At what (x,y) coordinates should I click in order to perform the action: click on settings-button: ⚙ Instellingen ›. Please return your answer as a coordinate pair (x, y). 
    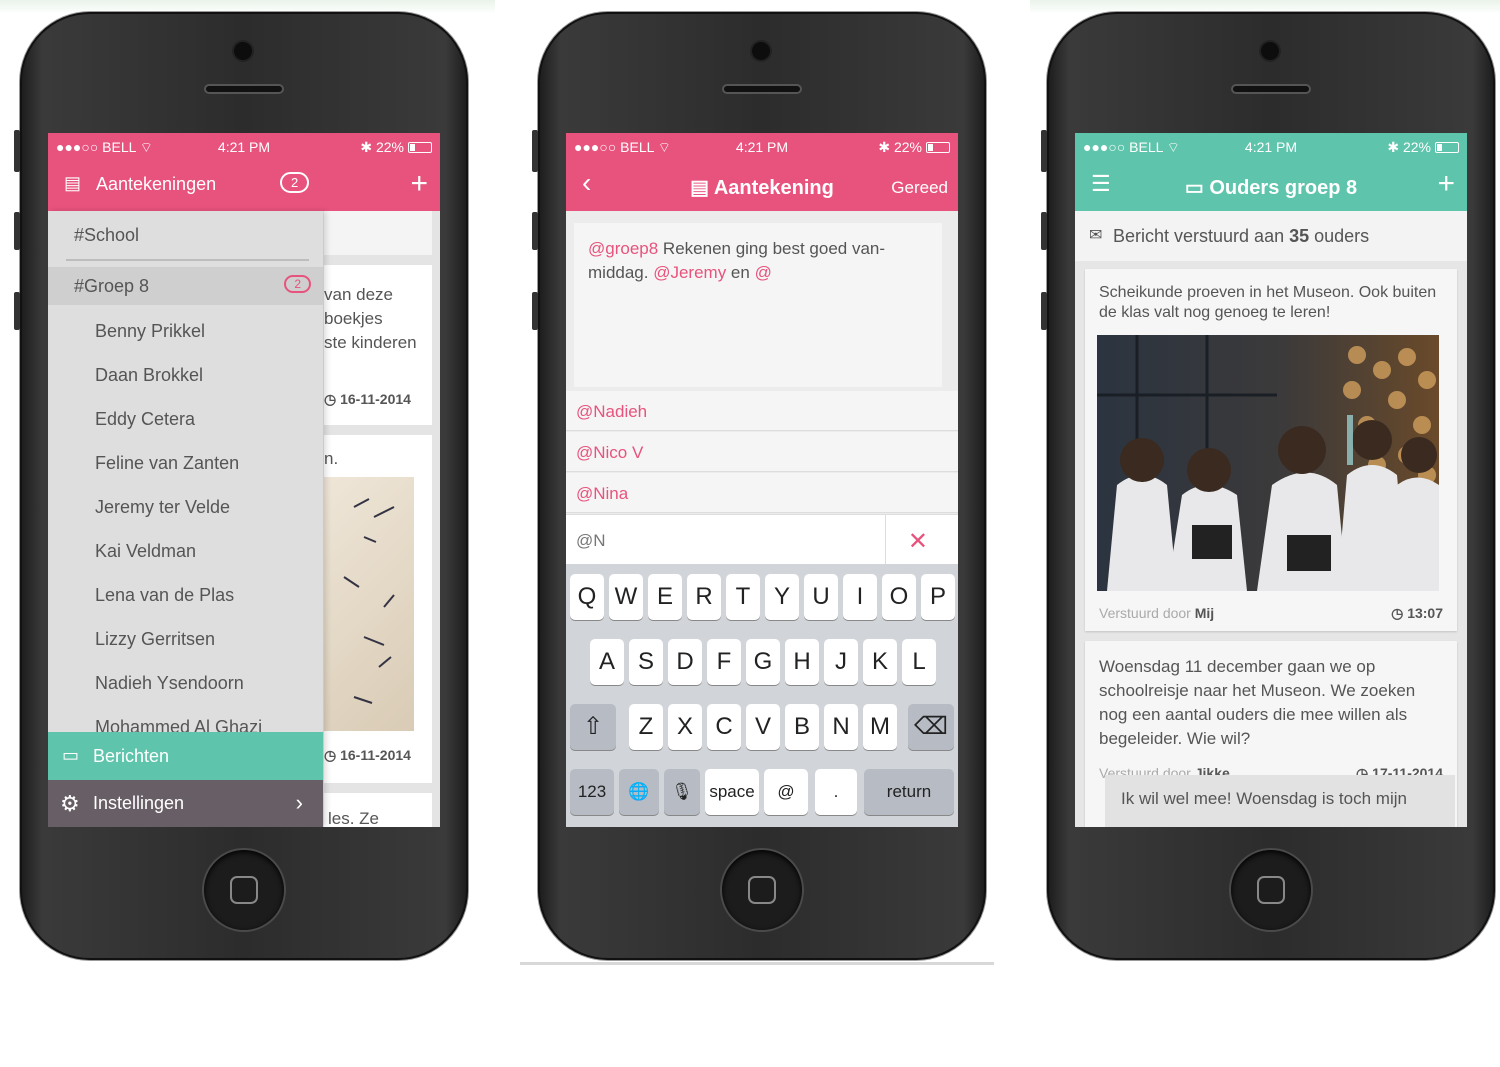
    Looking at the image, I should click on (185, 803).